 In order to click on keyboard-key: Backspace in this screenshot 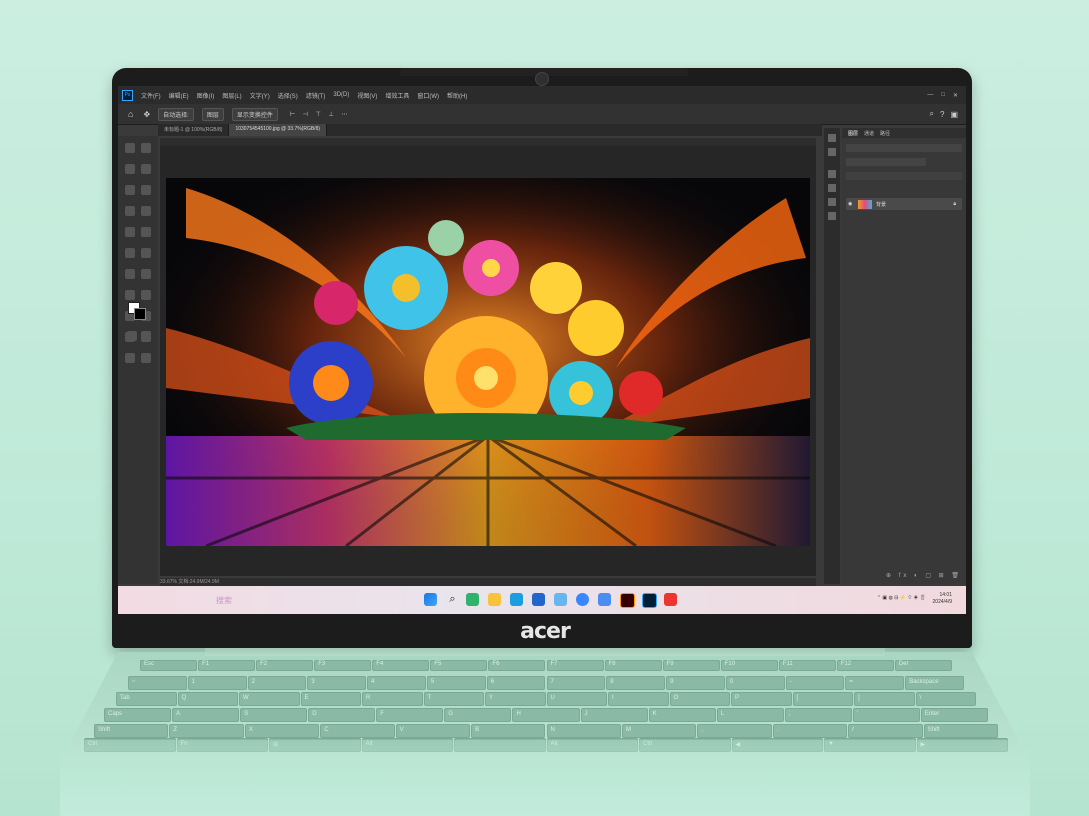, I will do `click(934, 683)`.